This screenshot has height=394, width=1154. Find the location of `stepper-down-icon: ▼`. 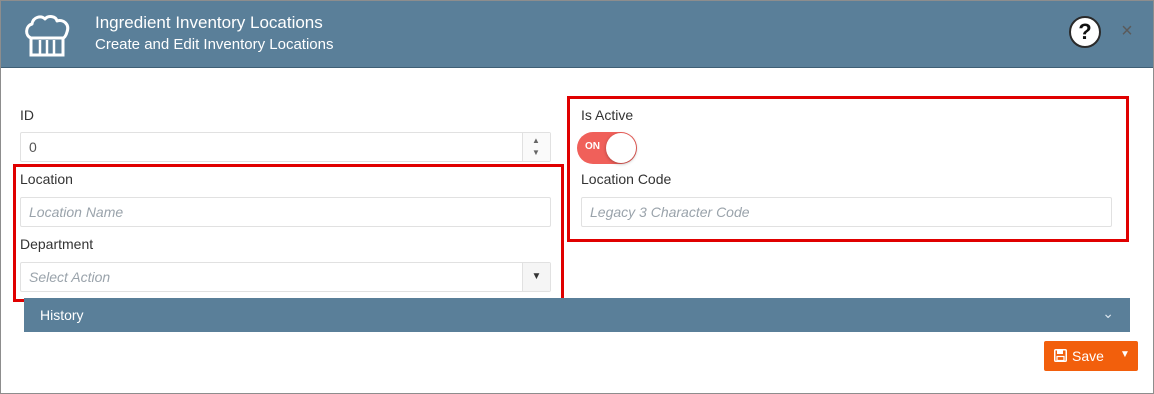

stepper-down-icon: ▼ is located at coordinates (536, 153).